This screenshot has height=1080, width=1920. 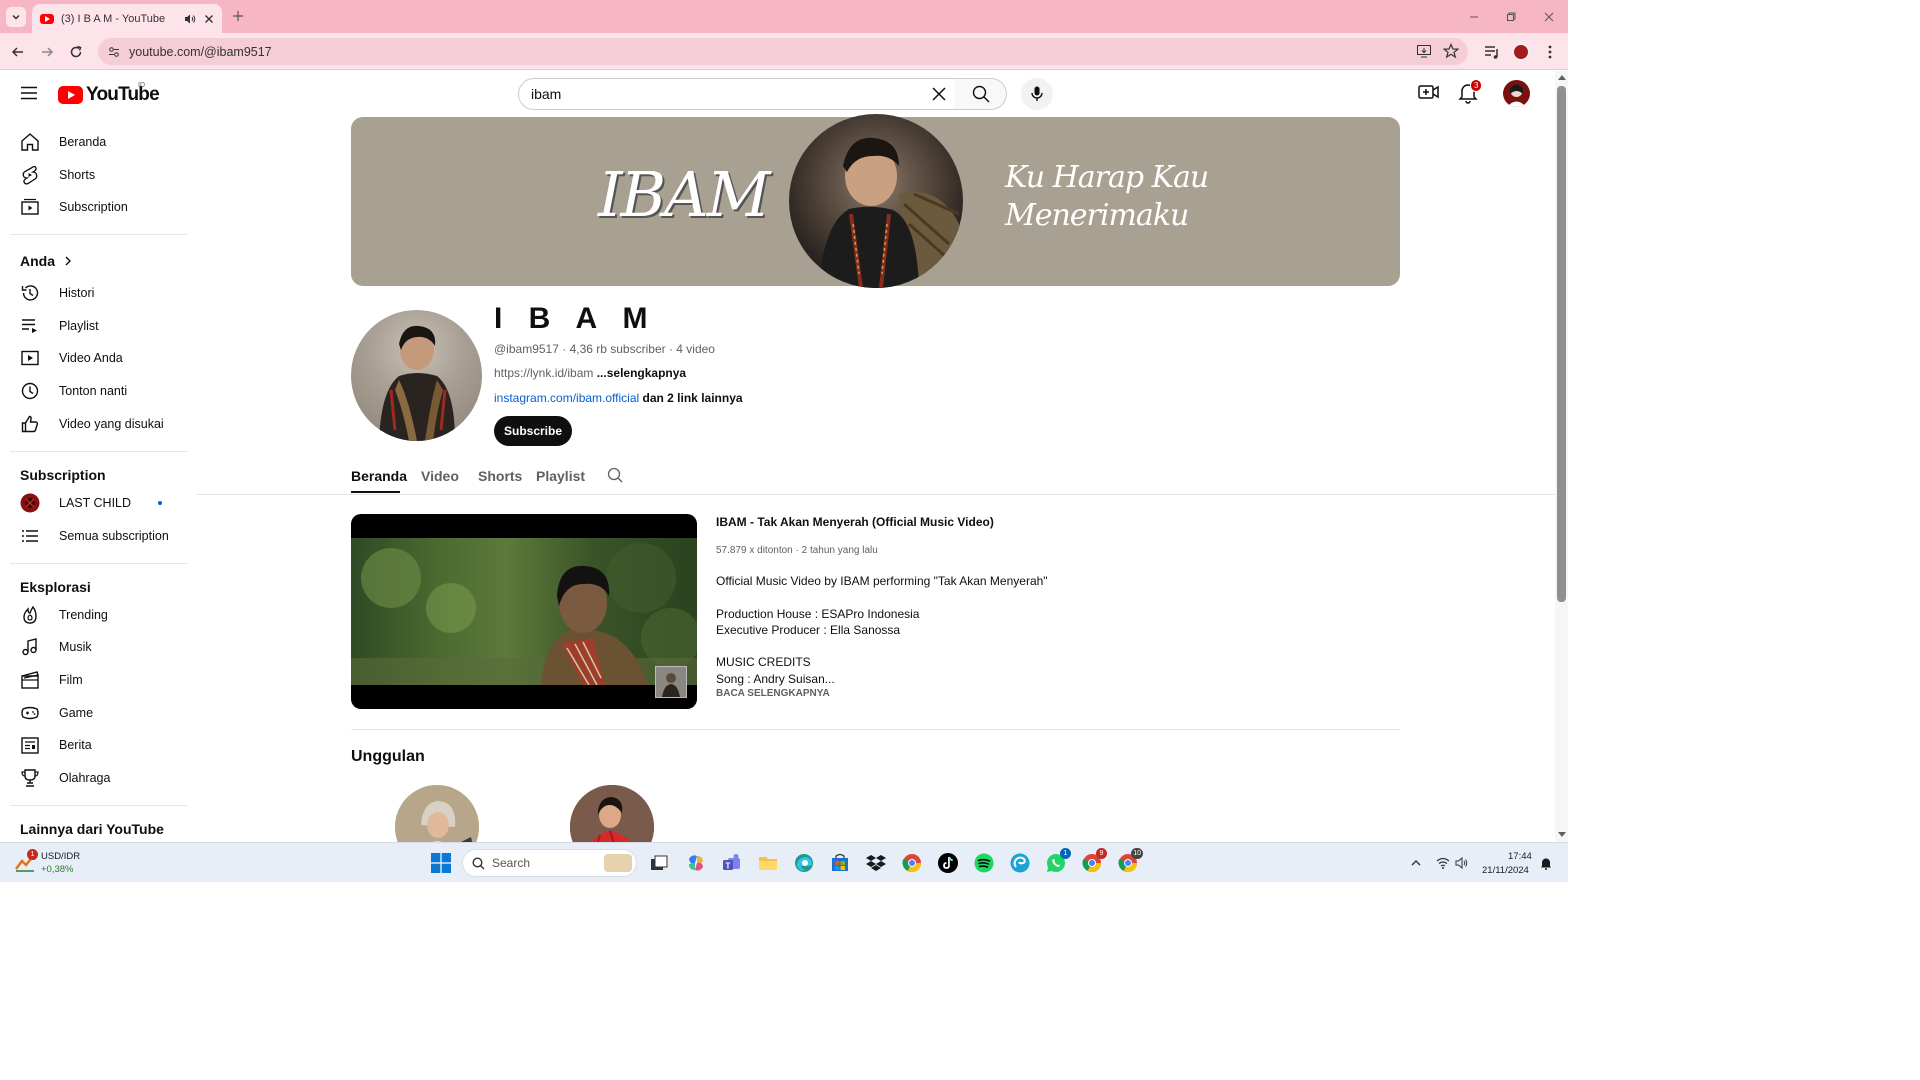 What do you see at coordinates (379, 476) in the screenshot?
I see `tab-beranda: Beranda` at bounding box center [379, 476].